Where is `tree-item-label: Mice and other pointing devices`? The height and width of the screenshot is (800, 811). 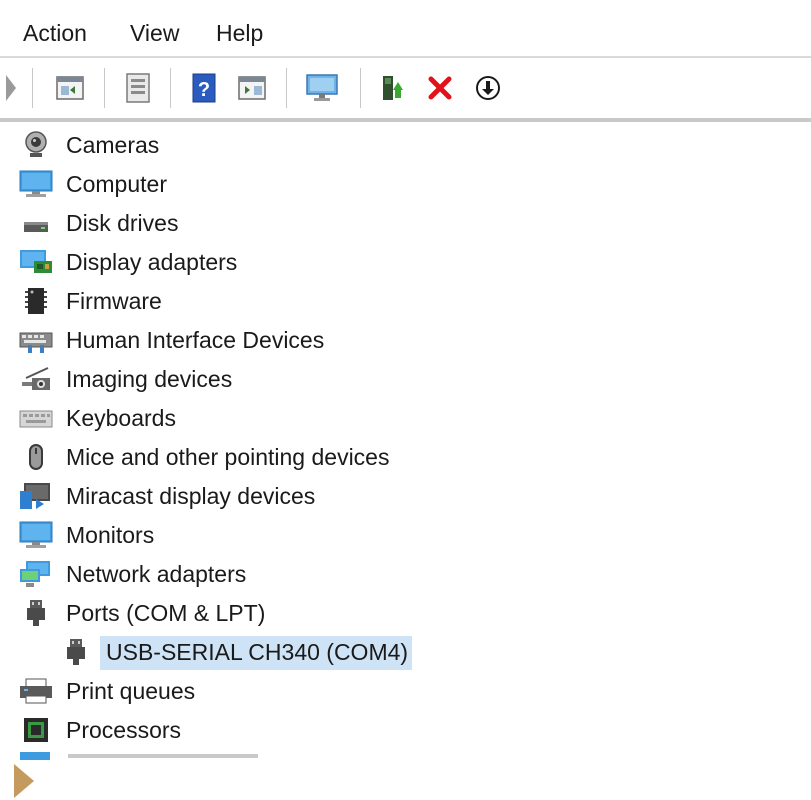 tree-item-label: Mice and other pointing devices is located at coordinates (228, 457).